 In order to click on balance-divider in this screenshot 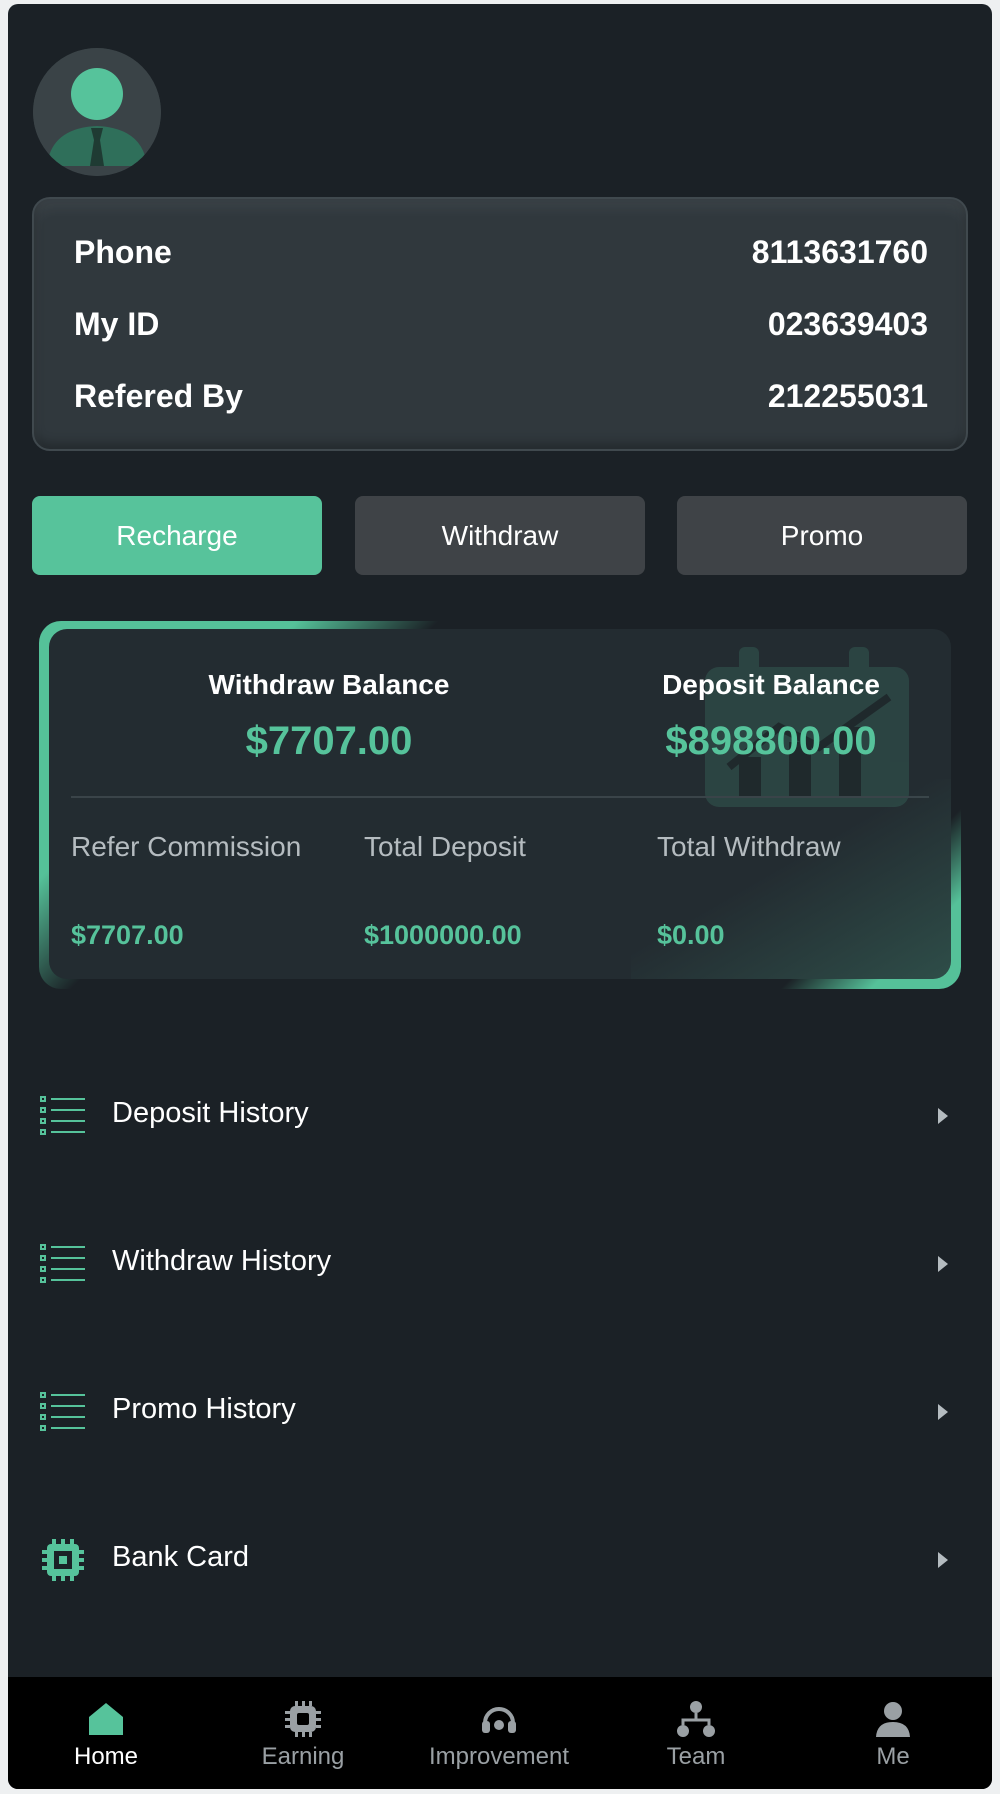, I will do `click(500, 797)`.